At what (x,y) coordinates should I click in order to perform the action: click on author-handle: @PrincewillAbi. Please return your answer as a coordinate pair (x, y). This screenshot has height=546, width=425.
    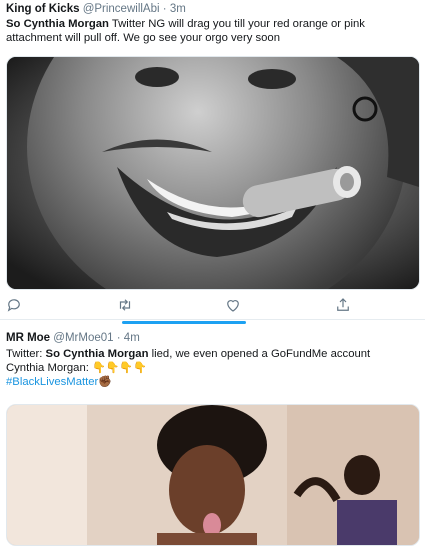
    Looking at the image, I should click on (121, 9).